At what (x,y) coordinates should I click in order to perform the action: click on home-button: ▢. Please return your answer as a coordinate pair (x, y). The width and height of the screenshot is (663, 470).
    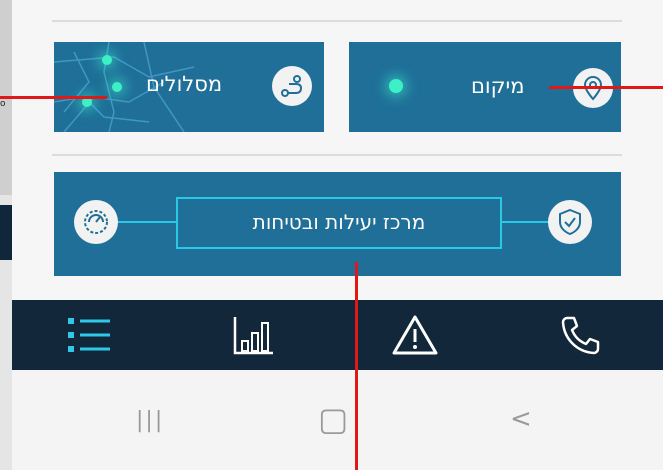
    Looking at the image, I should click on (333, 419).